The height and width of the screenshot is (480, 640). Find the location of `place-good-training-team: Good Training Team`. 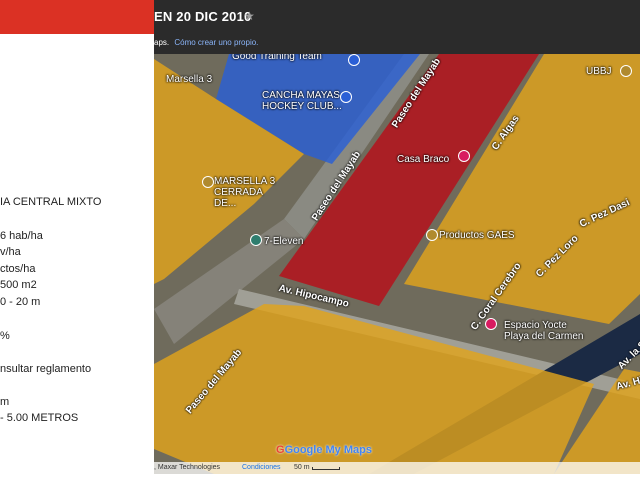

place-good-training-team: Good Training Team is located at coordinates (277, 58).